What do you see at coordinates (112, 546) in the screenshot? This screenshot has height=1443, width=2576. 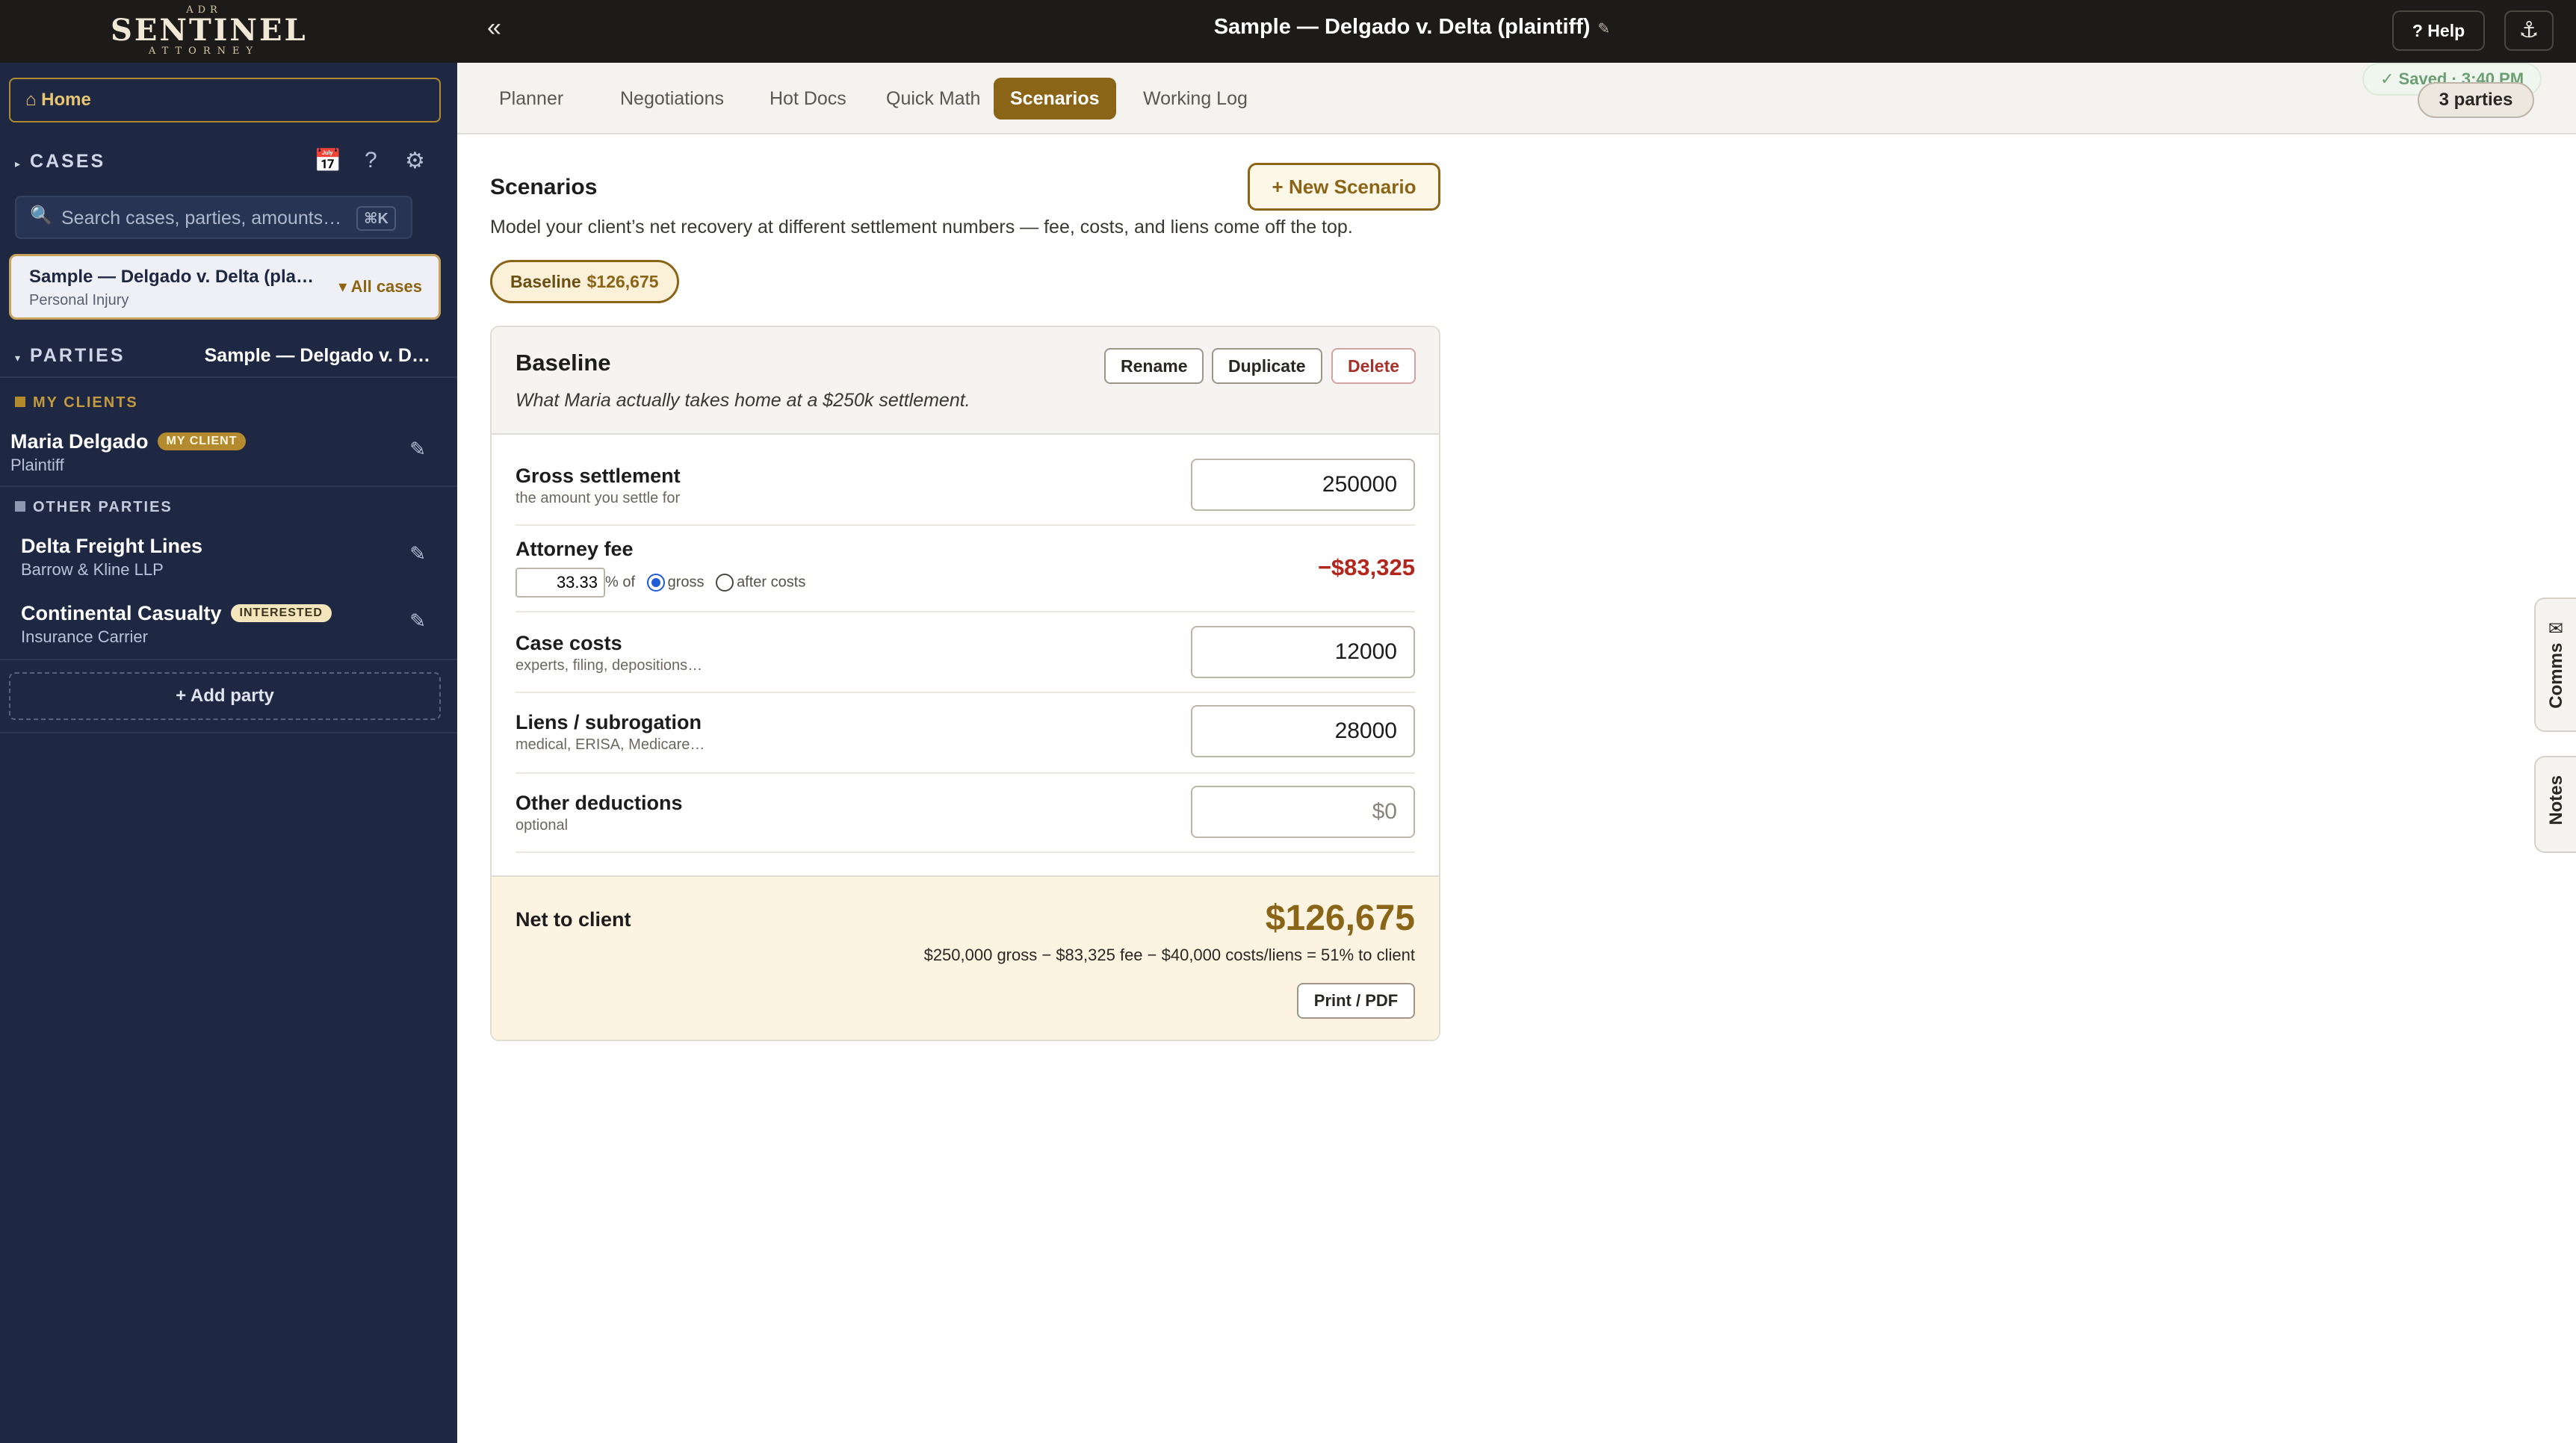 I see `party-name: Delta Freight Lines` at bounding box center [112, 546].